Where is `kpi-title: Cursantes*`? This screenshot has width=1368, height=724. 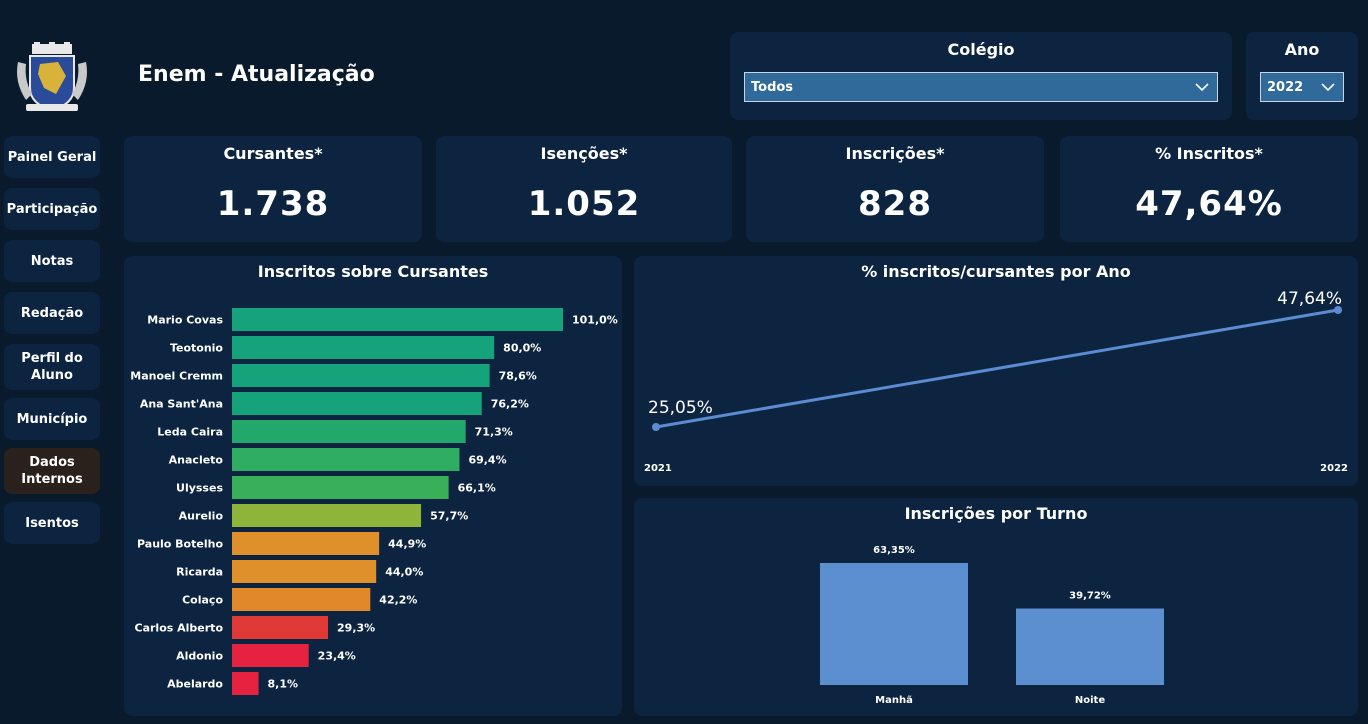
kpi-title: Cursantes* is located at coordinates (273, 153).